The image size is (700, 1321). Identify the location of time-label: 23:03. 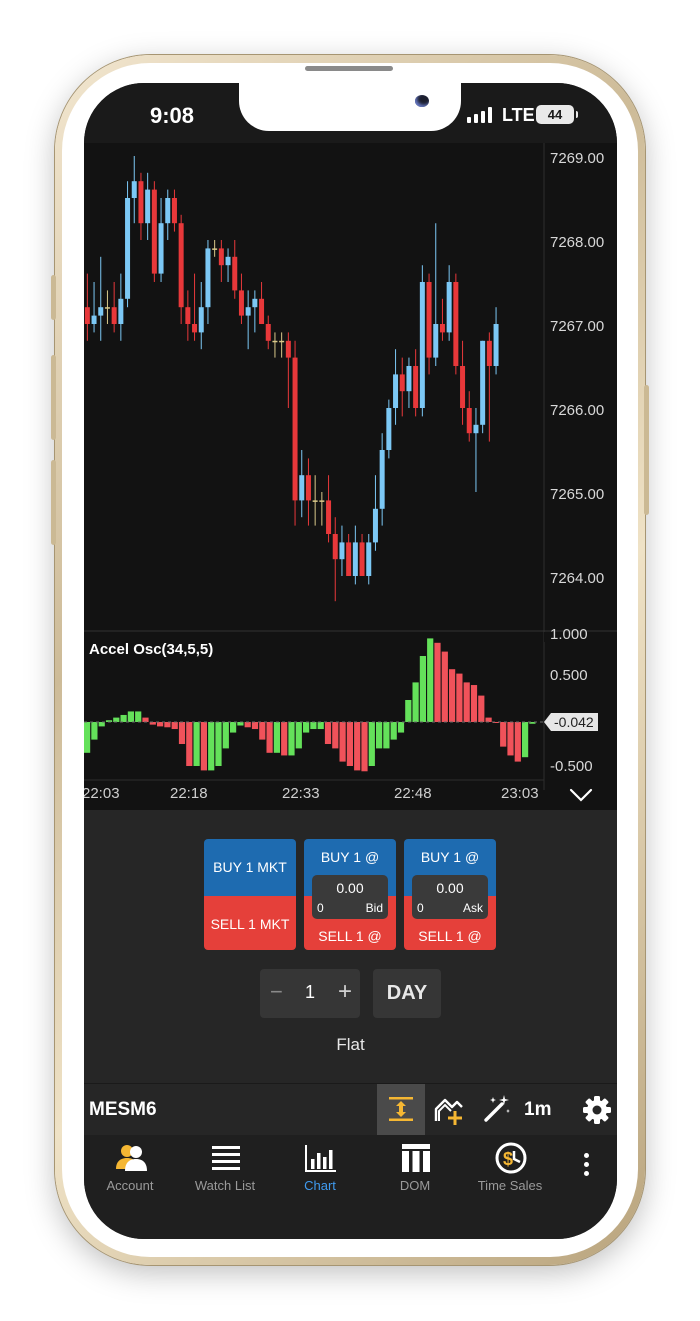
(520, 793).